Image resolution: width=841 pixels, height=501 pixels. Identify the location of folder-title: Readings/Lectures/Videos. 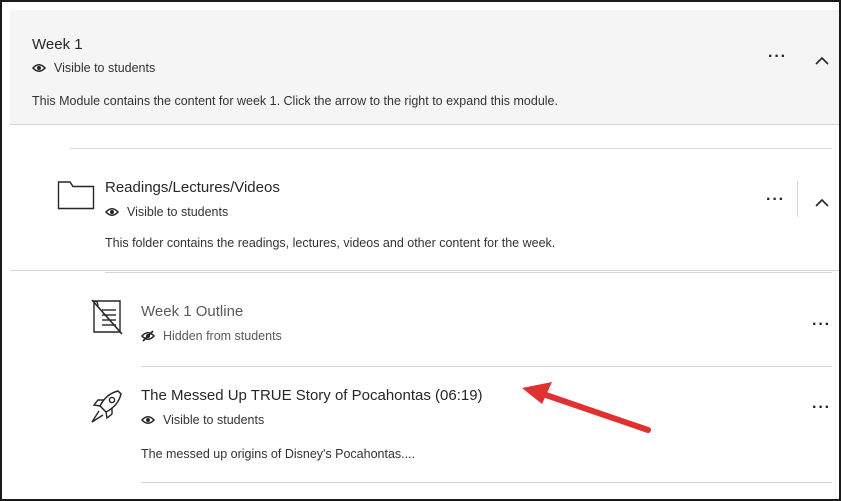
(192, 187).